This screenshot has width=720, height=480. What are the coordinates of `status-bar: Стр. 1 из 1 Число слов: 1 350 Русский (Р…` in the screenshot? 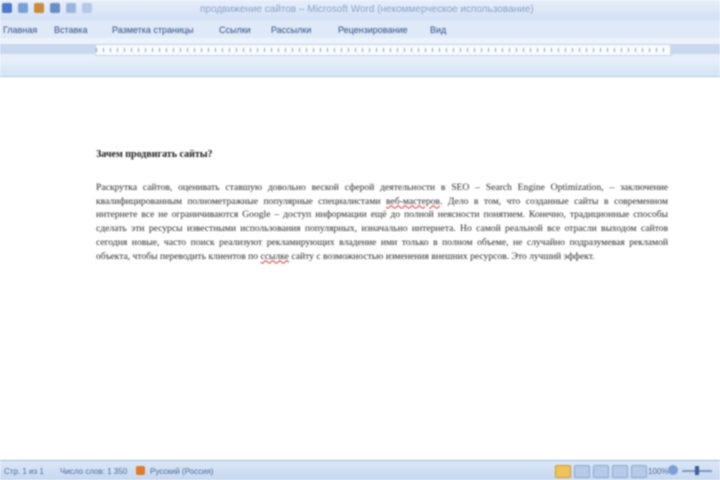 It's located at (360, 470).